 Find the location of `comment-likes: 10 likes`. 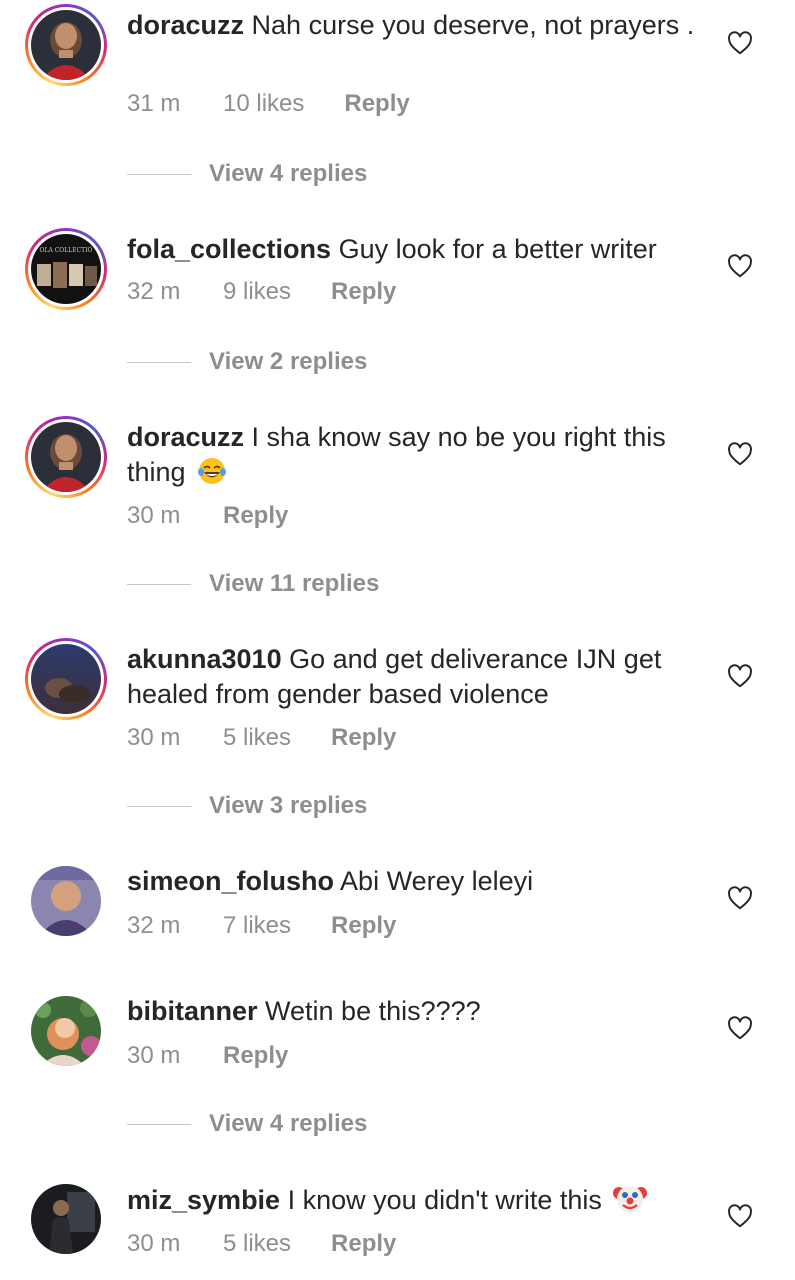

comment-likes: 10 likes is located at coordinates (263, 104).